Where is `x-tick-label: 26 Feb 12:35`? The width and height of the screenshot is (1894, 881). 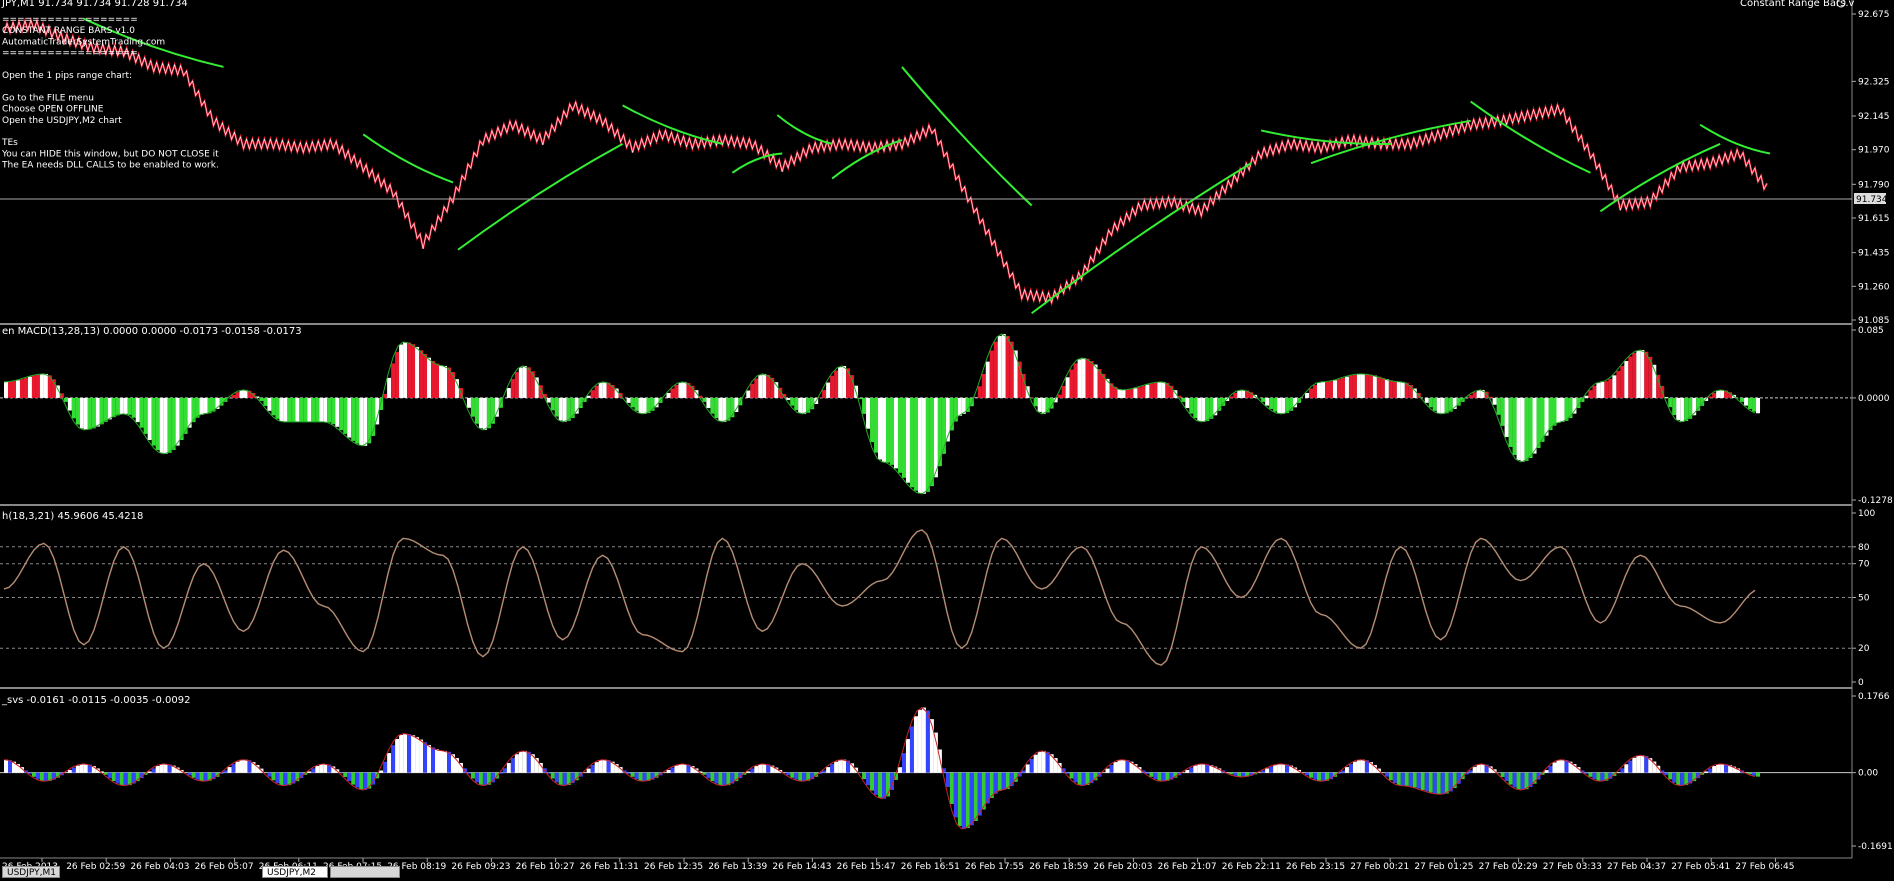 x-tick-label: 26 Feb 12:35 is located at coordinates (673, 867).